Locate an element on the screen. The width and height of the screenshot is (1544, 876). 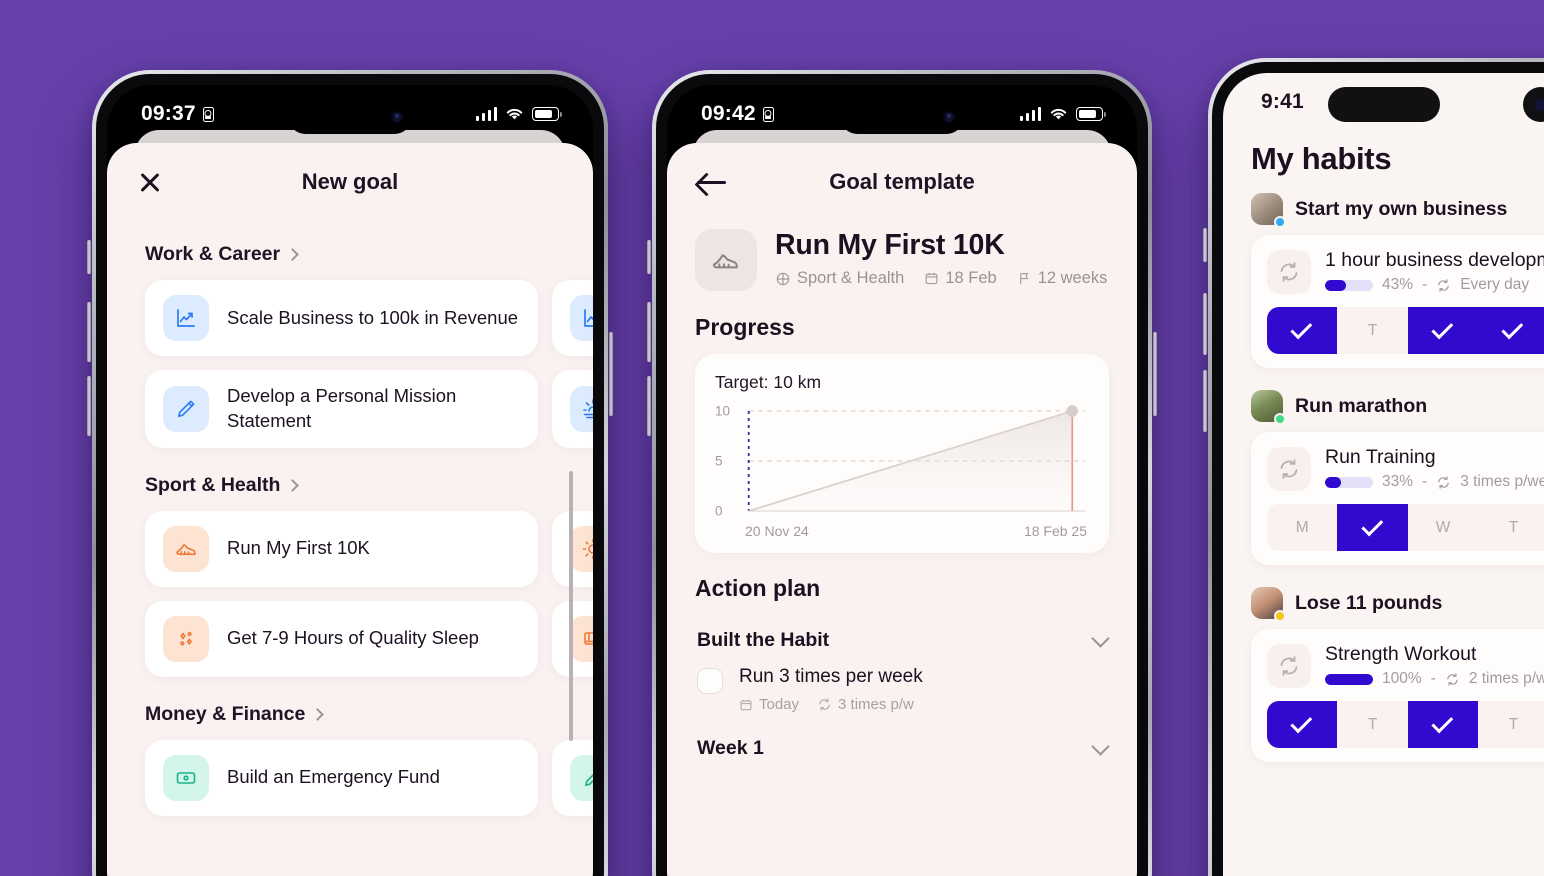
goal-card: Build an Emergency Fund is located at coordinates (341, 777).